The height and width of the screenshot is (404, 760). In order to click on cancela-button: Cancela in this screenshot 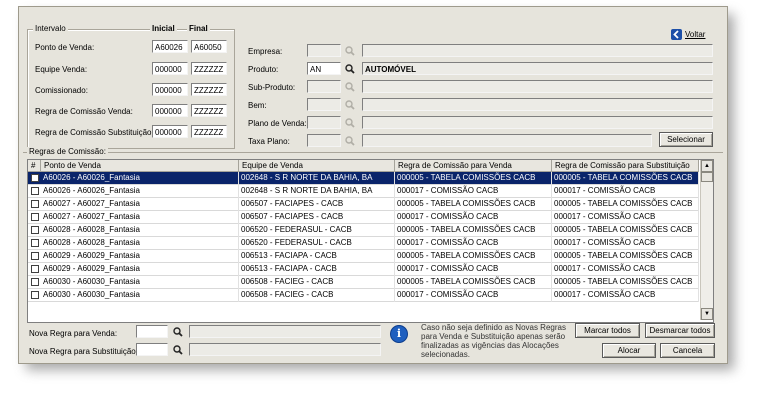, I will do `click(687, 350)`.